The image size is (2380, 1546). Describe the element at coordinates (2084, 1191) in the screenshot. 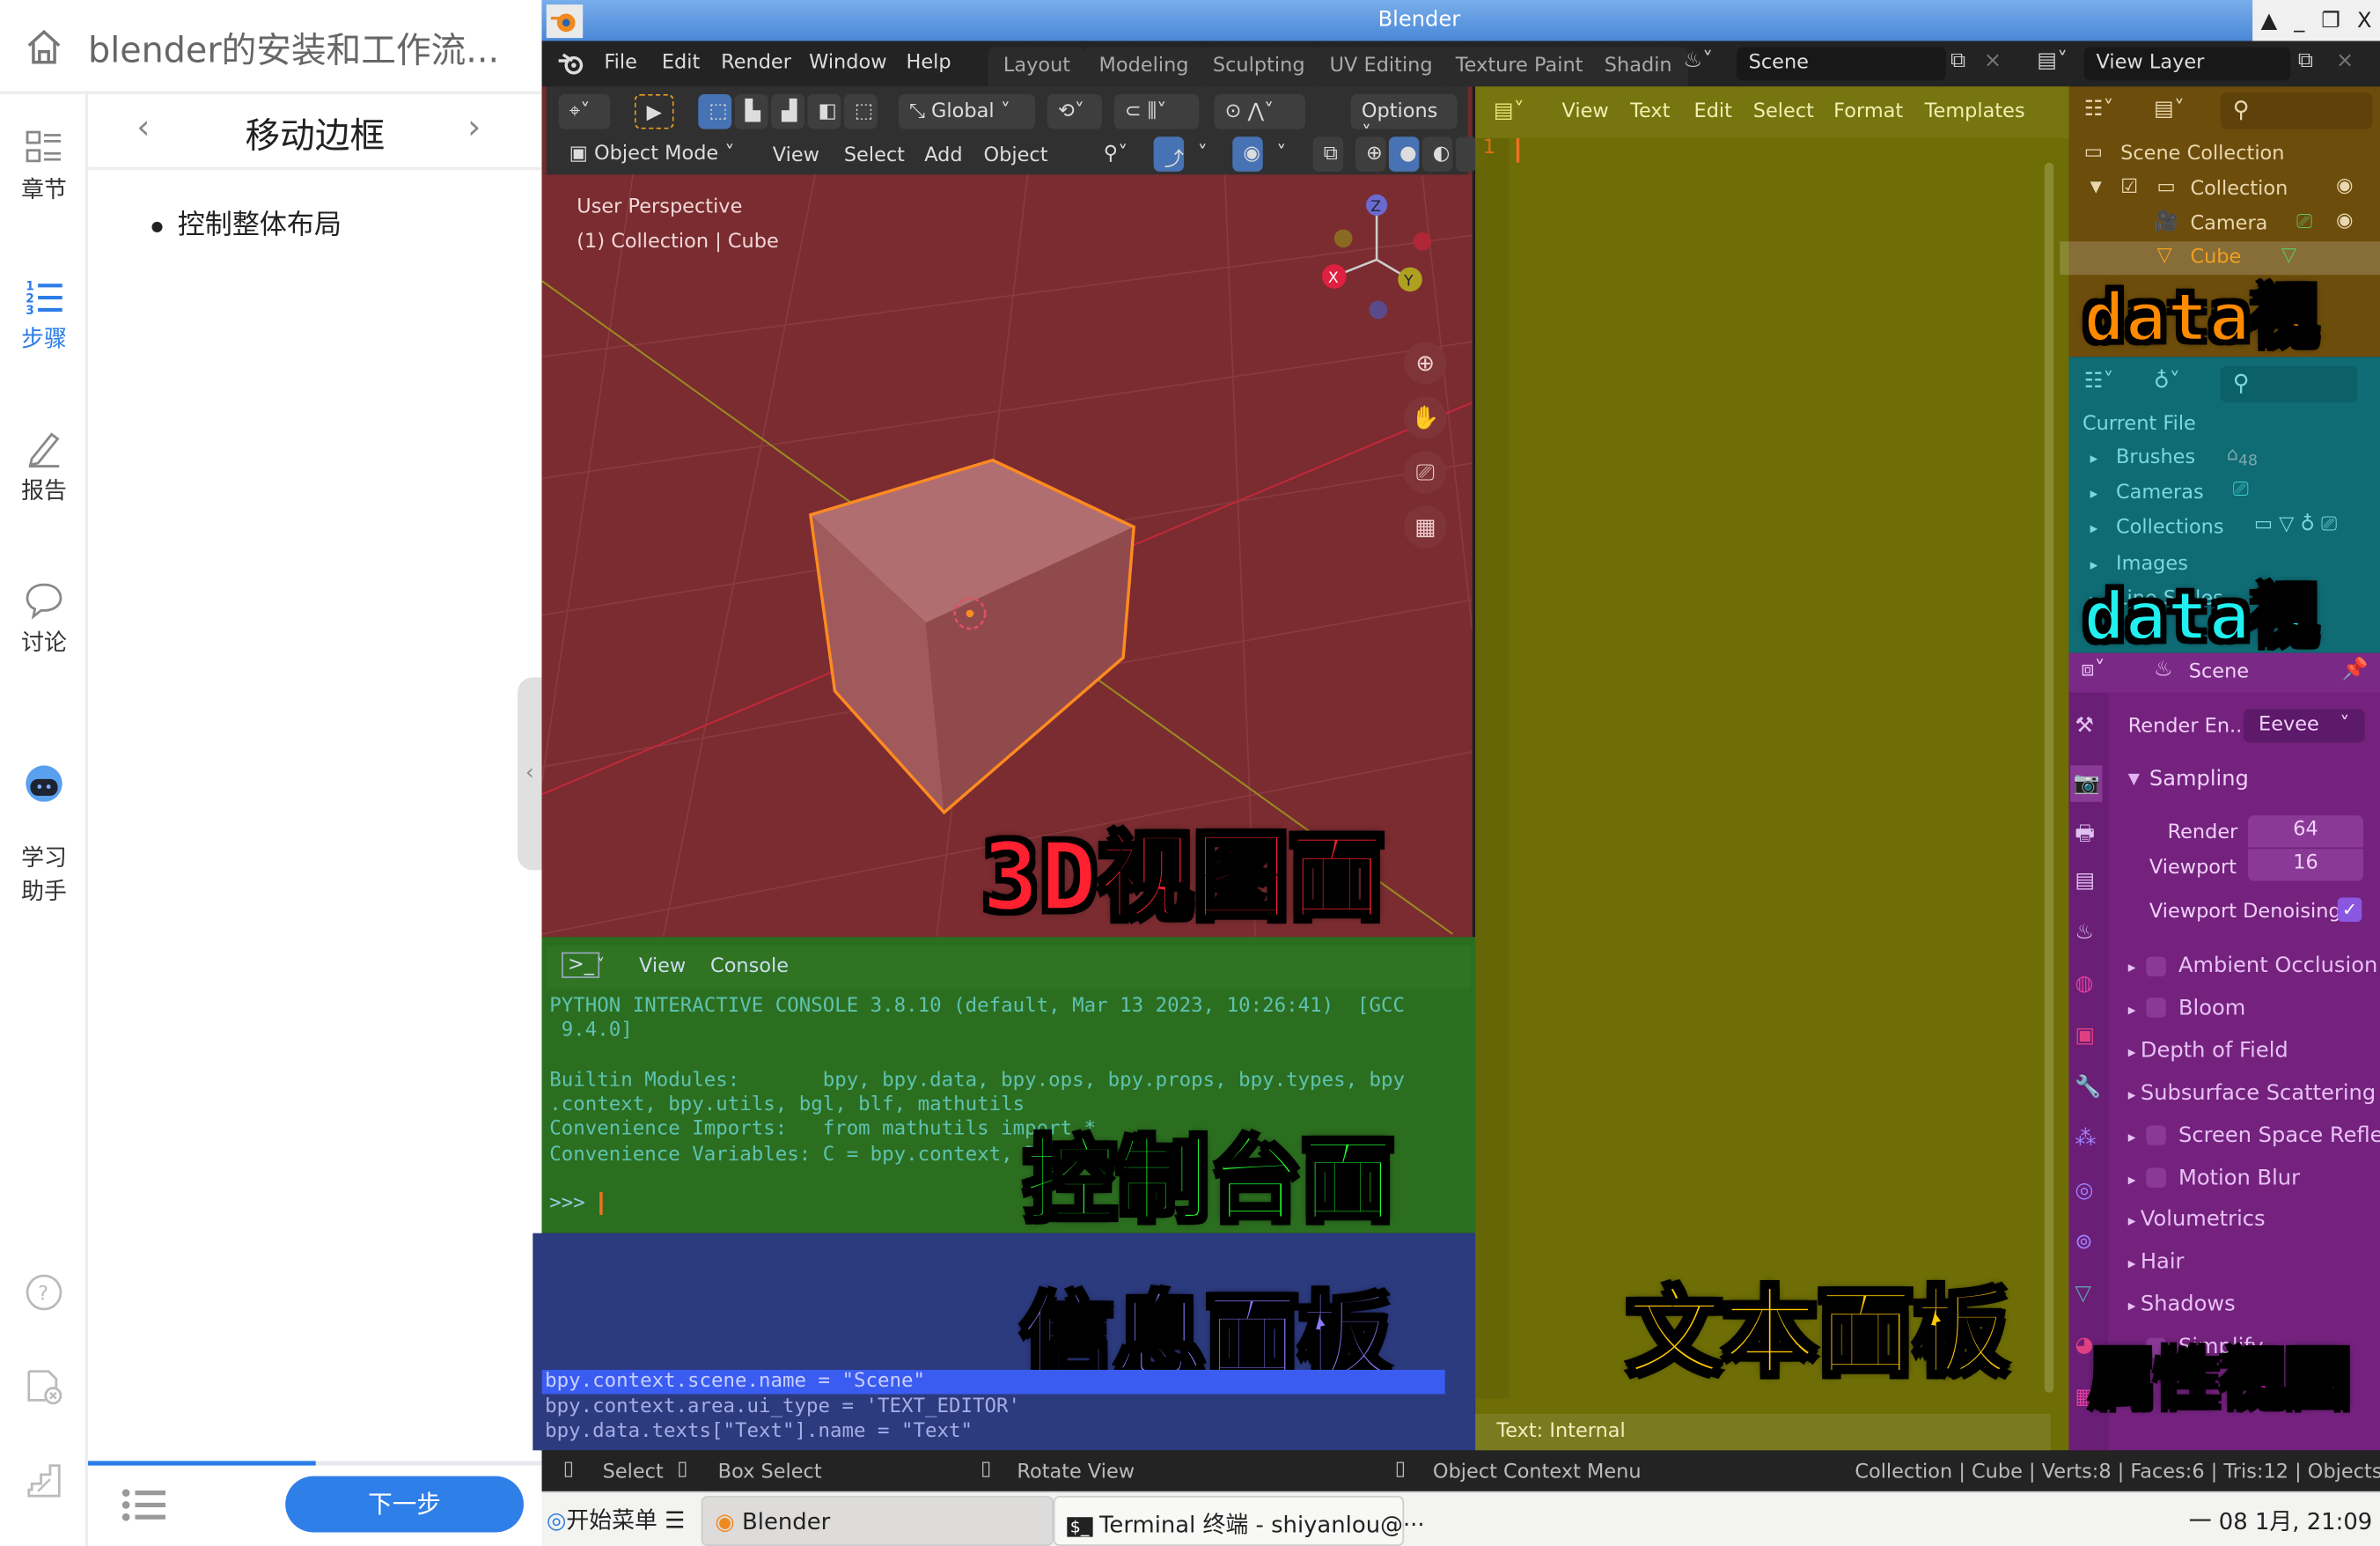

I see `physics-icon: ◎` at that location.